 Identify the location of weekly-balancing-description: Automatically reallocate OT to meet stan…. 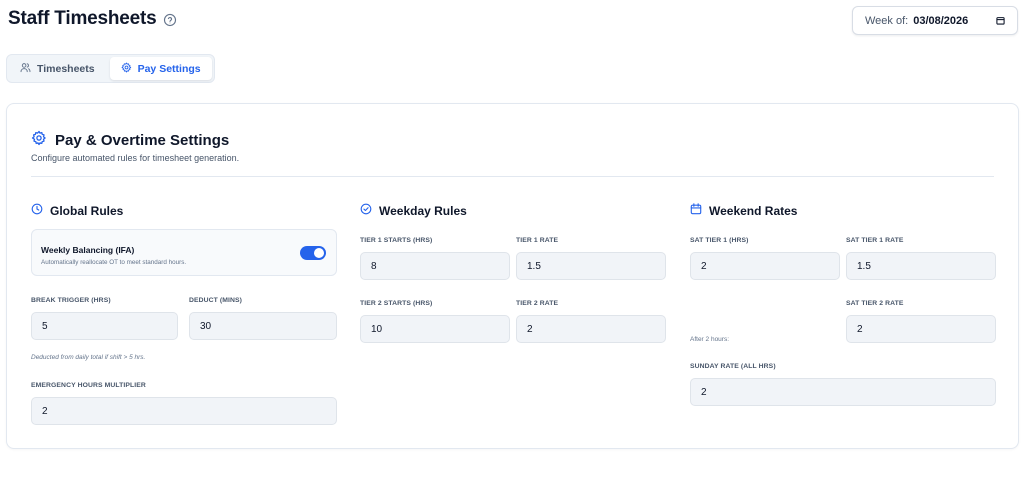
(114, 262).